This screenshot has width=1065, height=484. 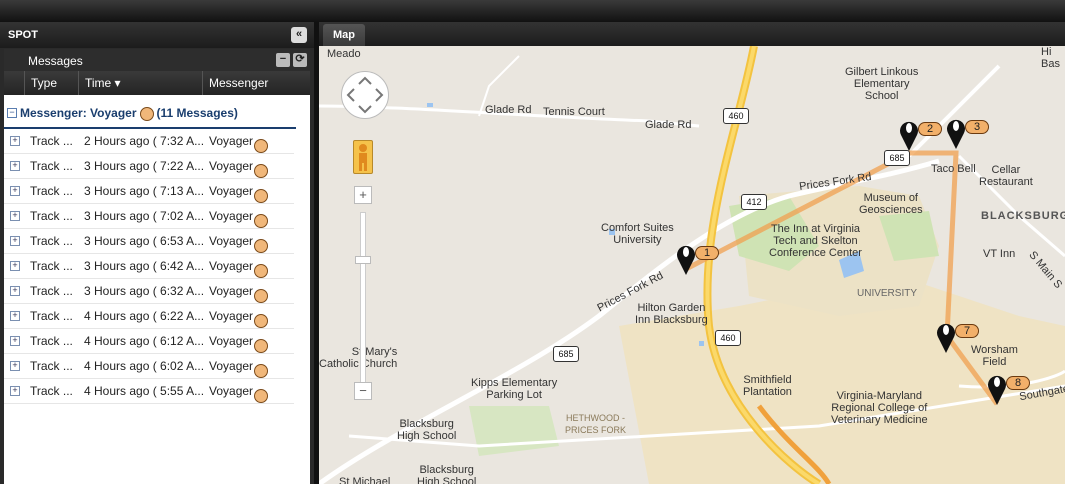 I want to click on track-marker: 7, so click(x=965, y=337).